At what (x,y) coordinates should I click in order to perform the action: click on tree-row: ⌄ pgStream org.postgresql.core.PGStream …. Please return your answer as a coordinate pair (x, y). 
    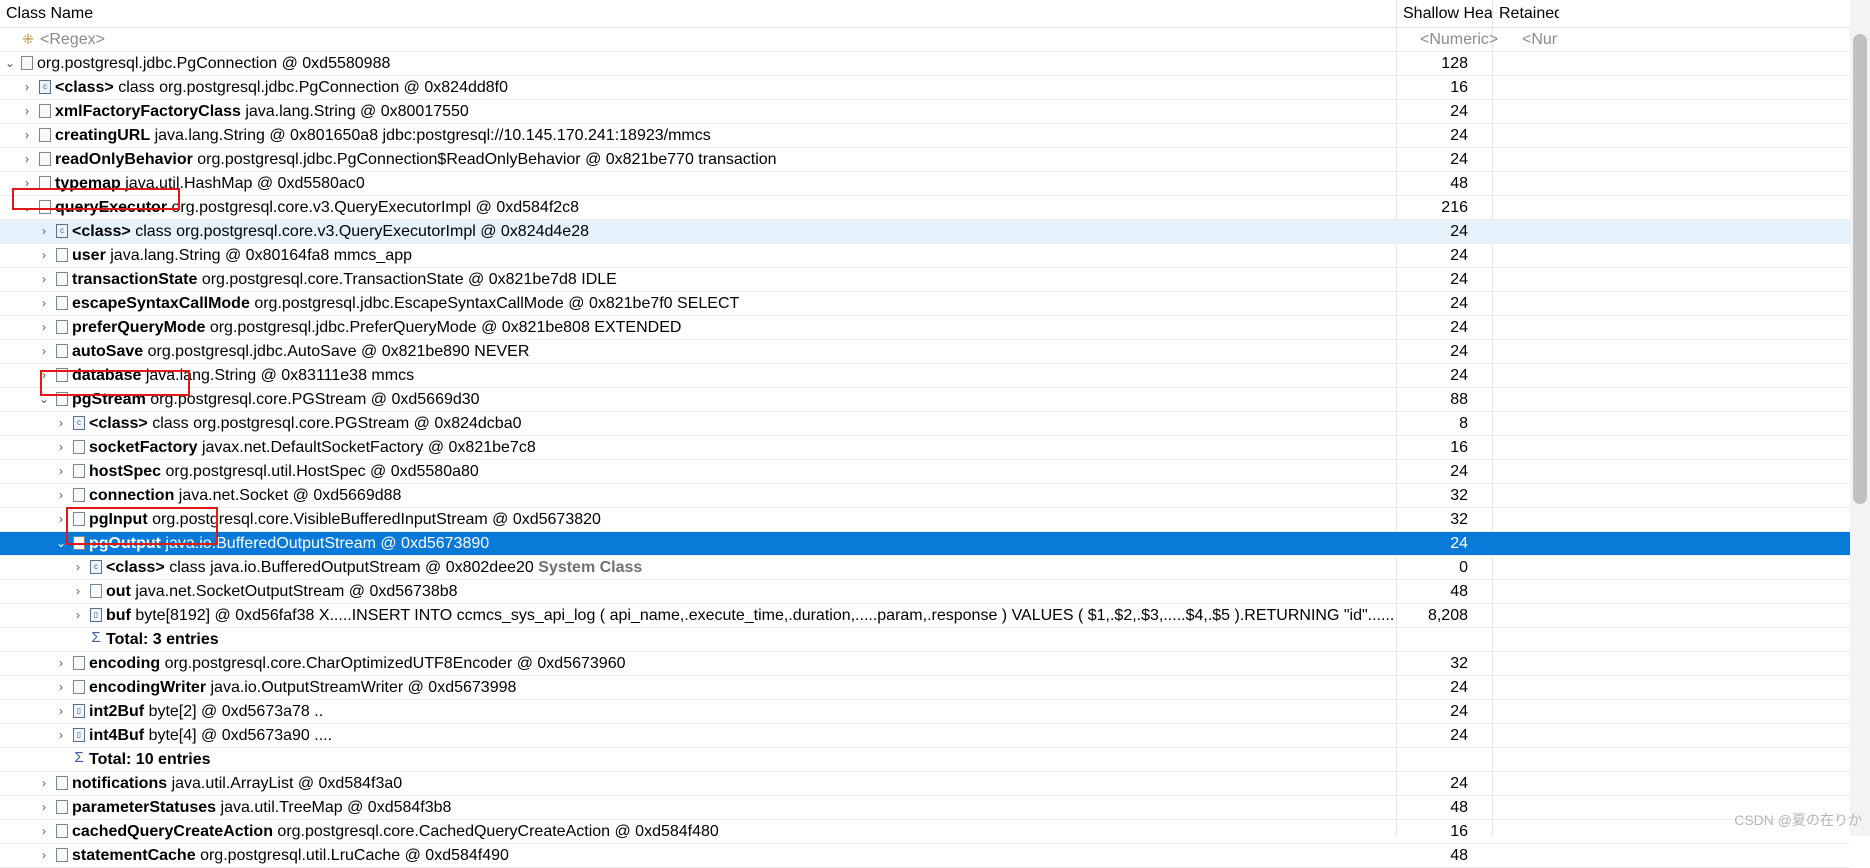
    Looking at the image, I should click on (925, 400).